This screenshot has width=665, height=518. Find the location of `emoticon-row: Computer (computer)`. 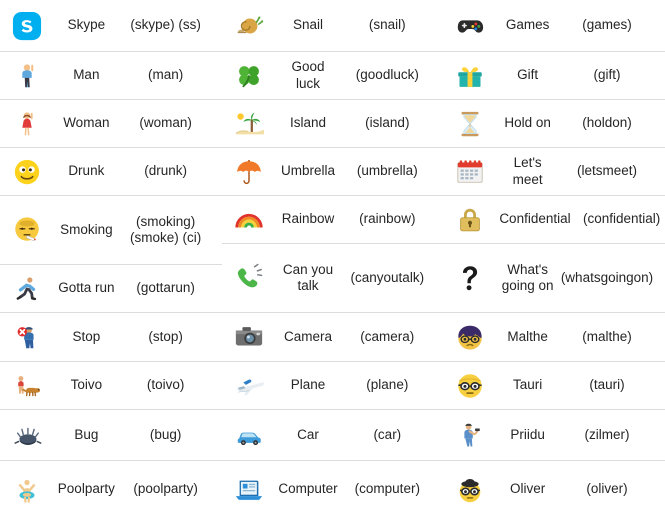

emoticon-row: Computer (computer) is located at coordinates (333, 489).